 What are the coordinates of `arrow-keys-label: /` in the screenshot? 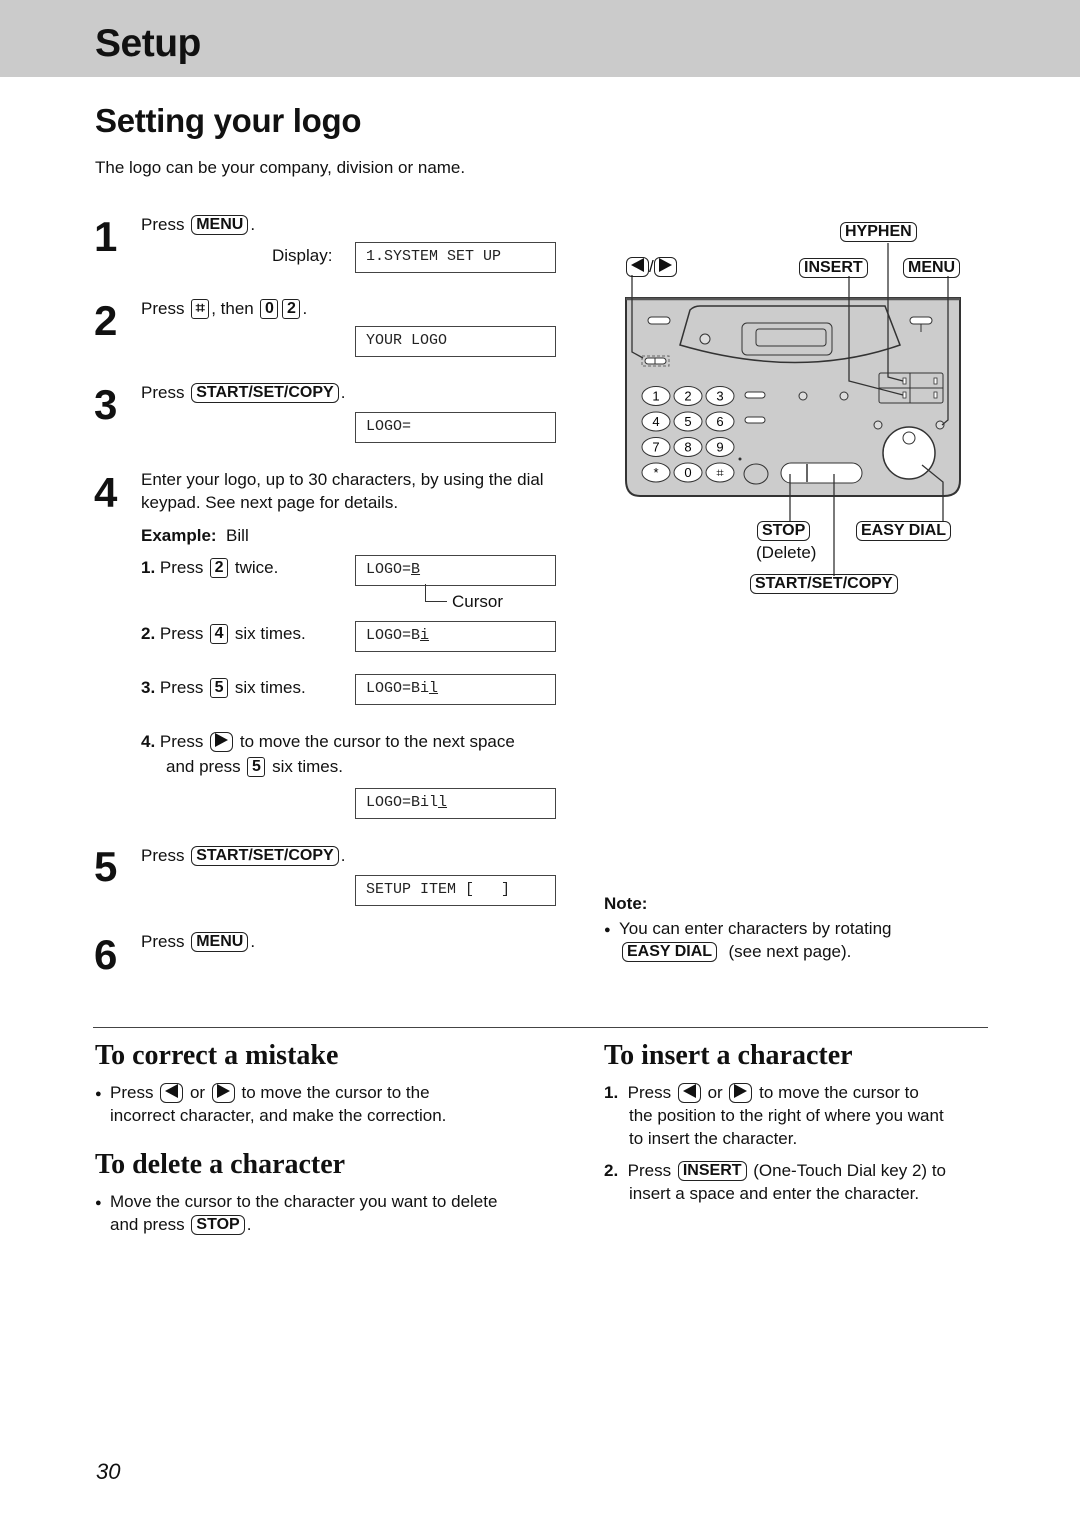 It's located at (651, 267).